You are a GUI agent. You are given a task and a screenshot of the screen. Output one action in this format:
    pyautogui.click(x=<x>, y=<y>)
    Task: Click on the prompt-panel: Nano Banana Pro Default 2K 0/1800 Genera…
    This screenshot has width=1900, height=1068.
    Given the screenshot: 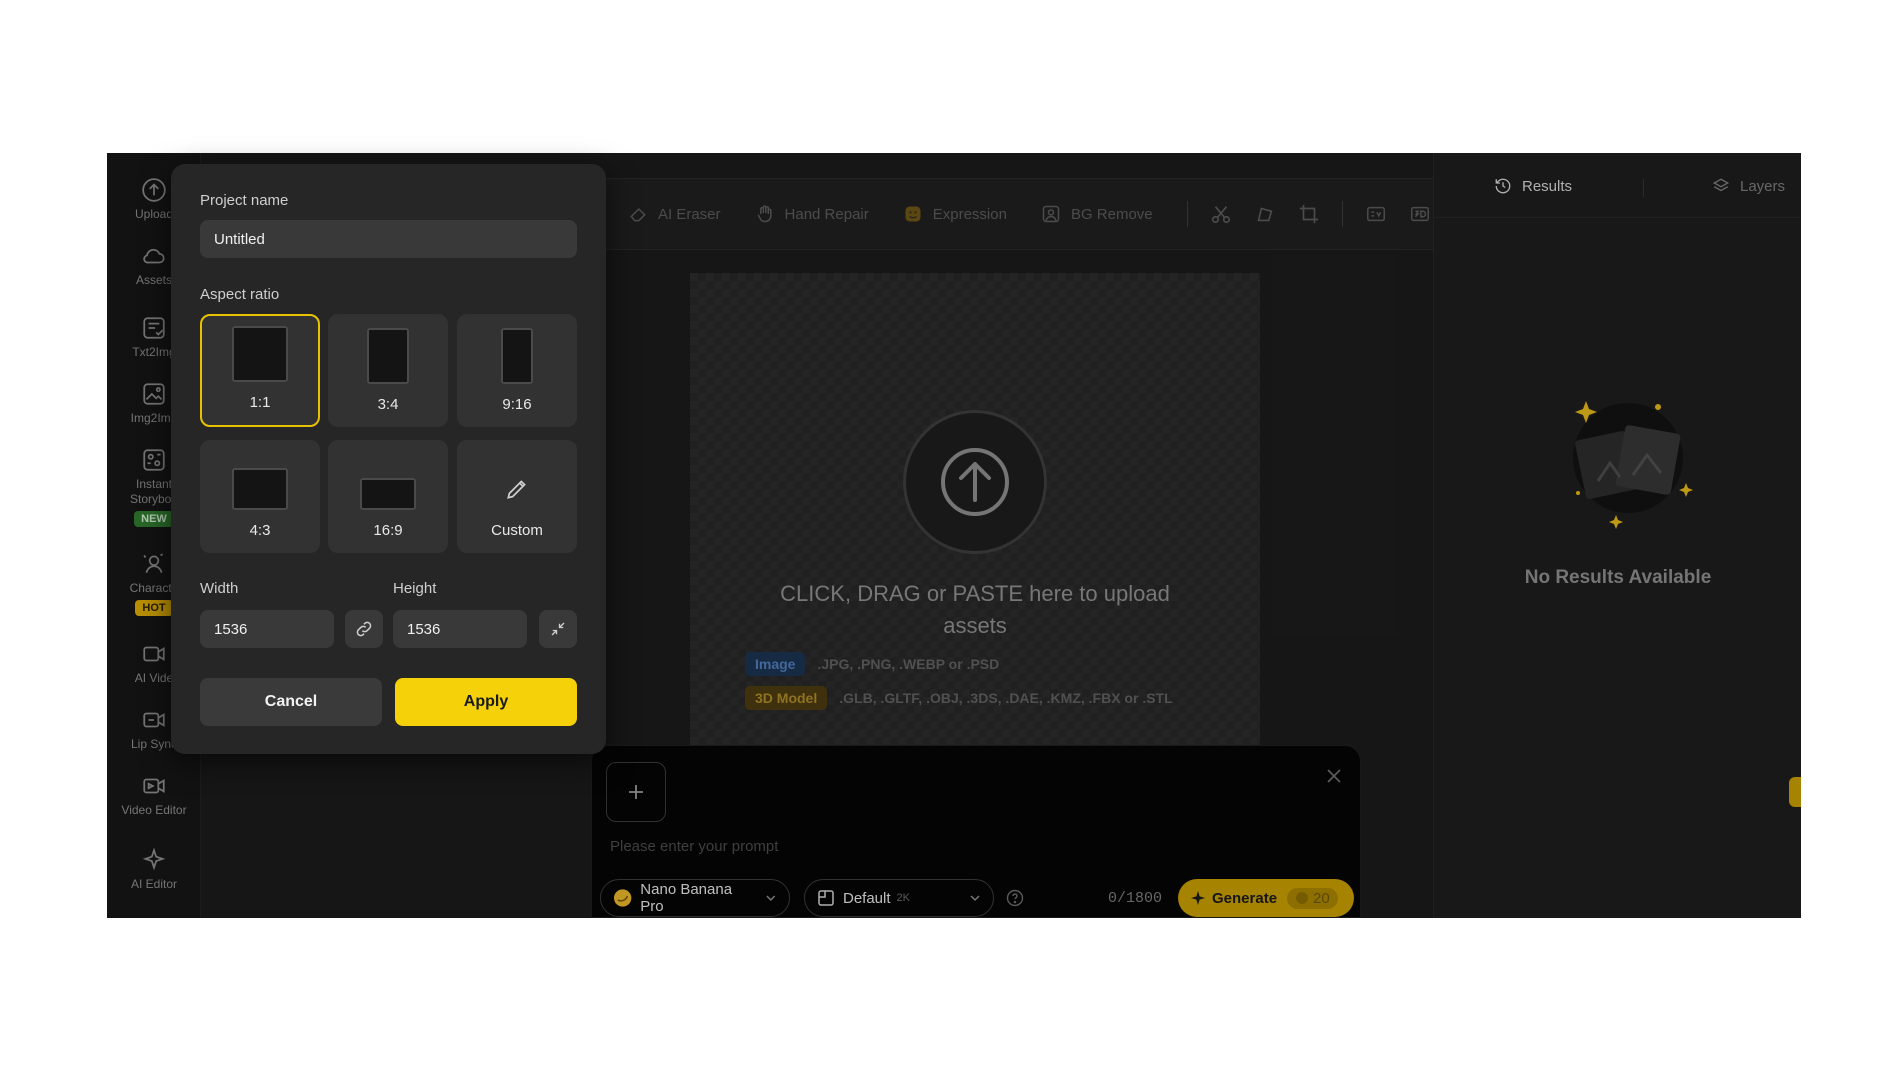 What is the action you would take?
    pyautogui.click(x=976, y=831)
    